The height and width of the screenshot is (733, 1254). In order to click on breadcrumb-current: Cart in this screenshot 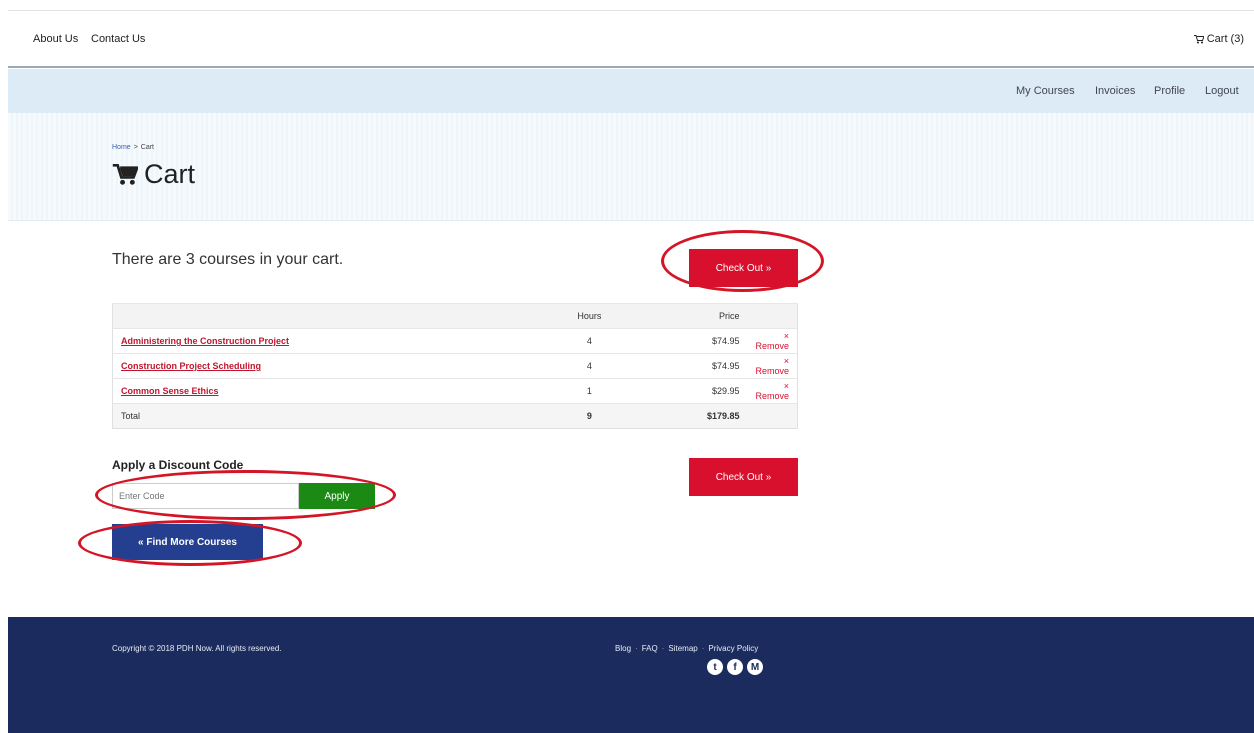, I will do `click(147, 147)`.